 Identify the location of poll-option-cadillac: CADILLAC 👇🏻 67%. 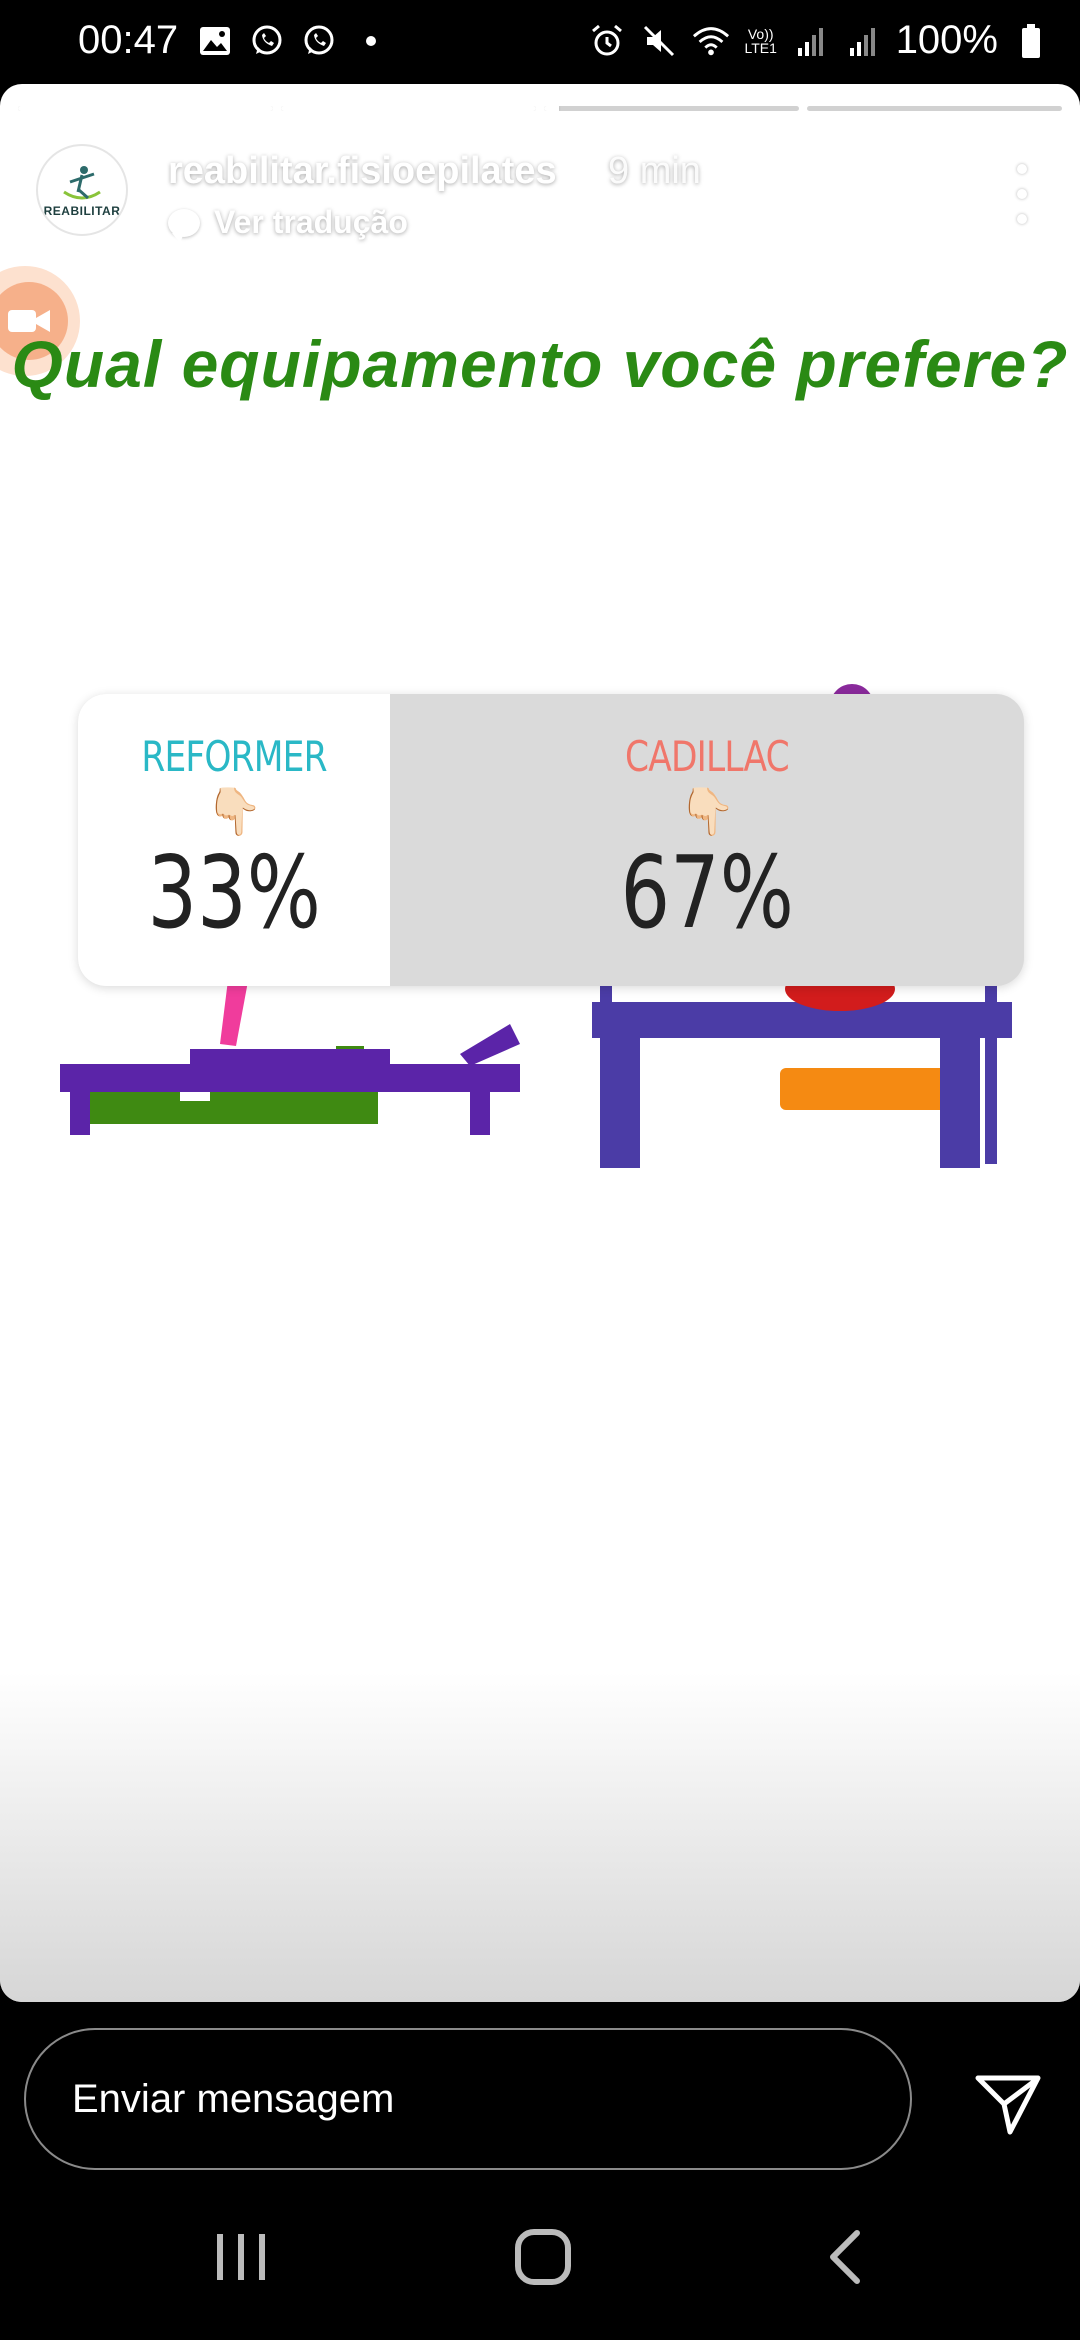
(707, 840).